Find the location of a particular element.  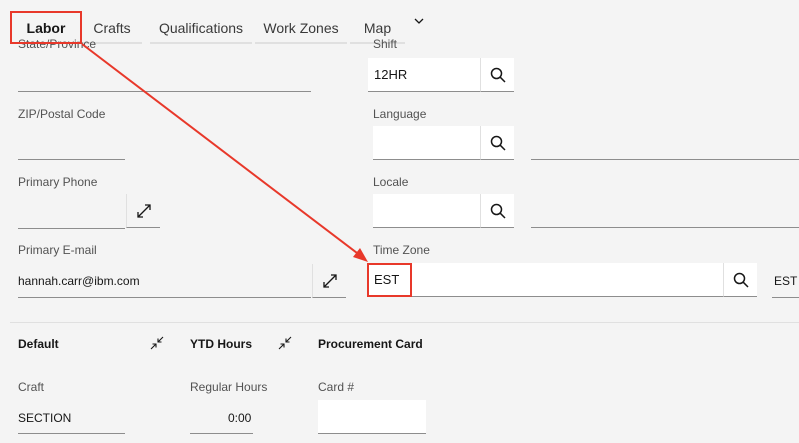

timezone-input: EST is located at coordinates (545, 280).